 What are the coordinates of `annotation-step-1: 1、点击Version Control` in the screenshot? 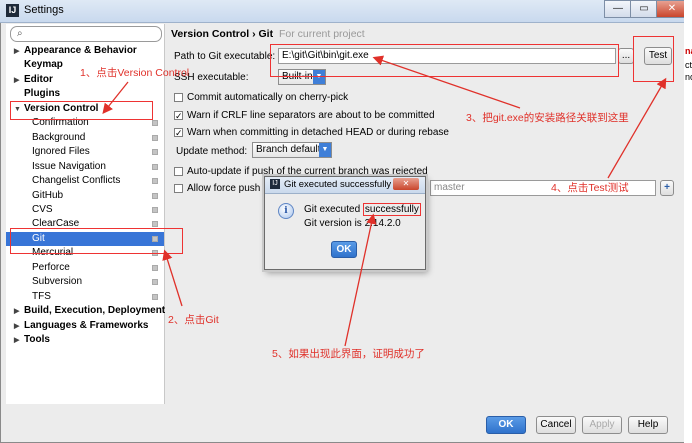 It's located at (135, 73).